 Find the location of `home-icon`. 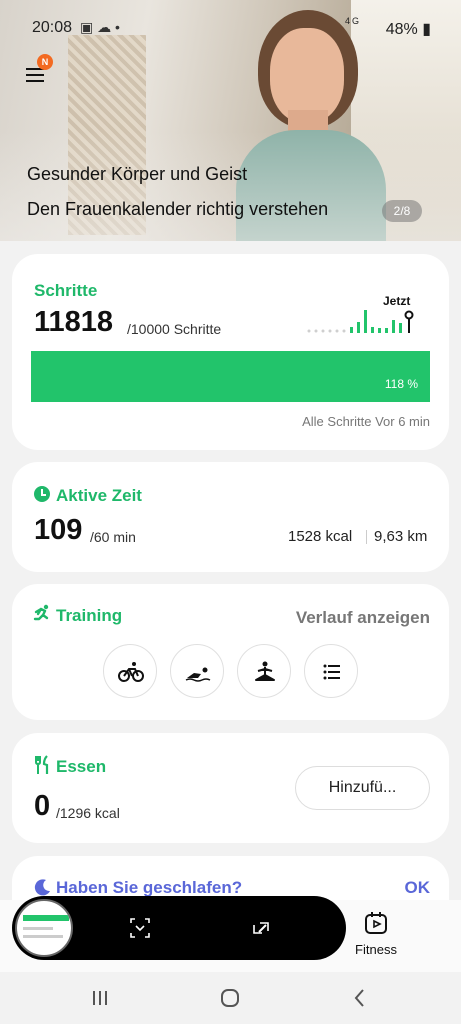

home-icon is located at coordinates (230, 998).